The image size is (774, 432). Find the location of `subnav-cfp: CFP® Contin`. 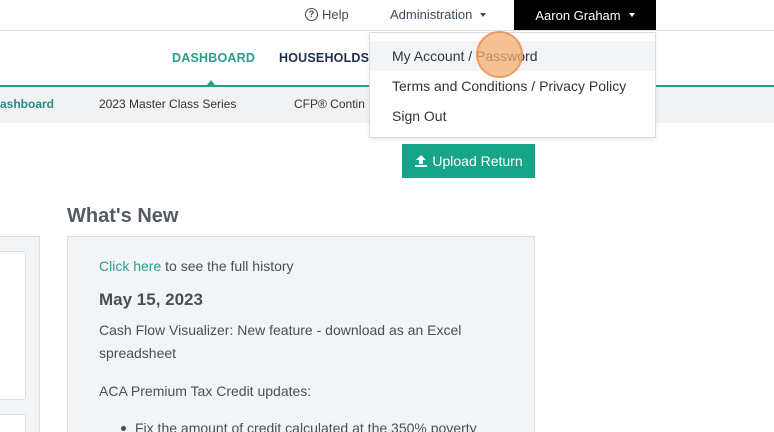

subnav-cfp: CFP® Contin is located at coordinates (329, 104).